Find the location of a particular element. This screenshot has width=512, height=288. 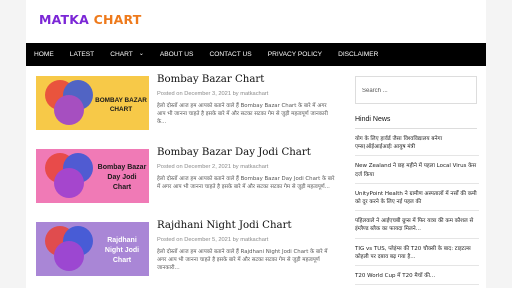

post-thumbnail-graphic: Rajdhani Night Jodi Chart is located at coordinates (92, 249).